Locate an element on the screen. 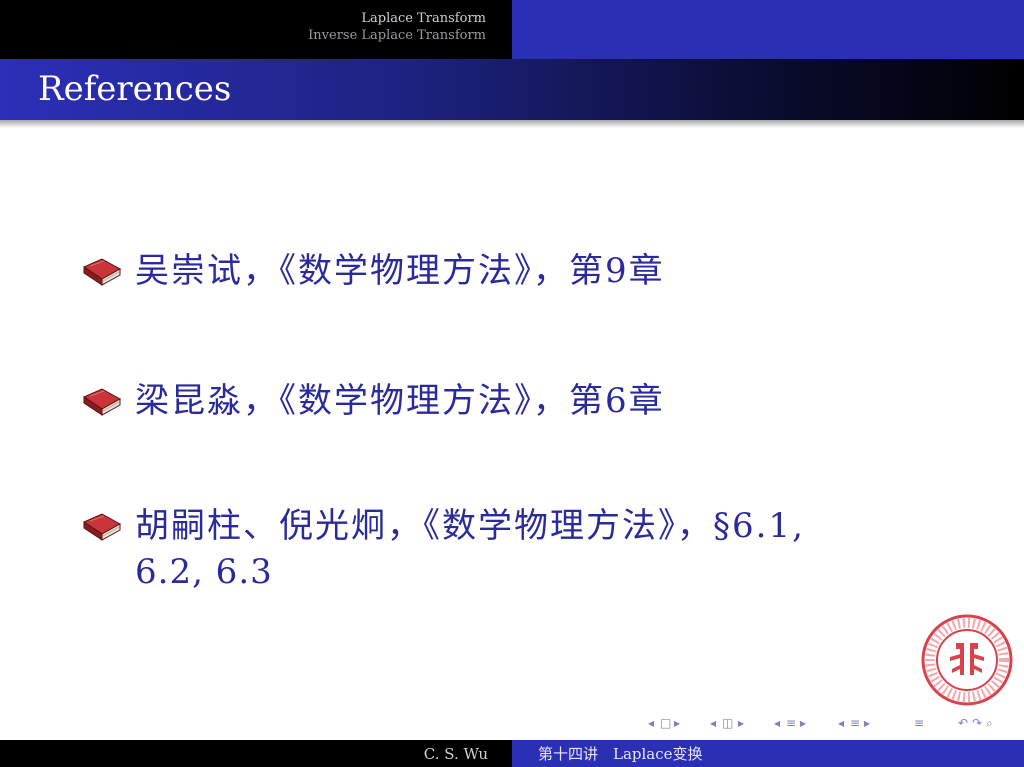  subsection-icon: ◫ is located at coordinates (727, 723).